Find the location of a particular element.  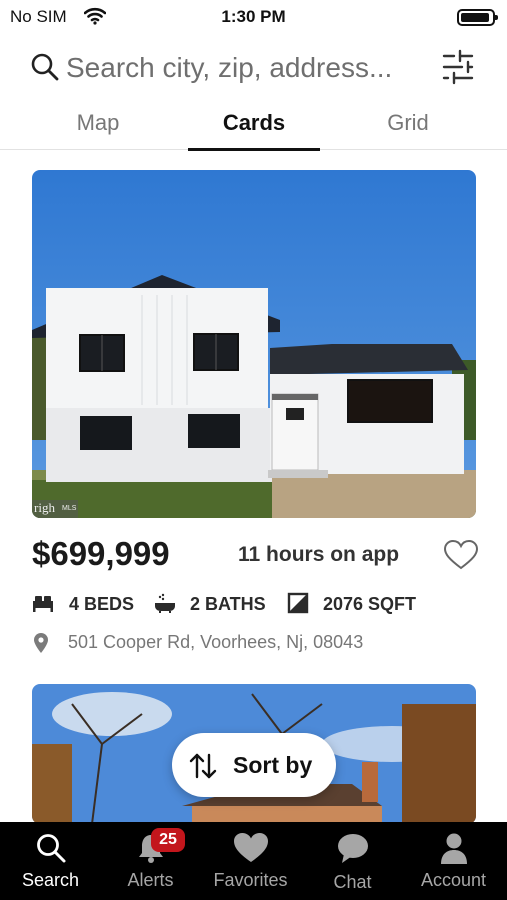

tabbar-account-label: Account is located at coordinates (453, 880).